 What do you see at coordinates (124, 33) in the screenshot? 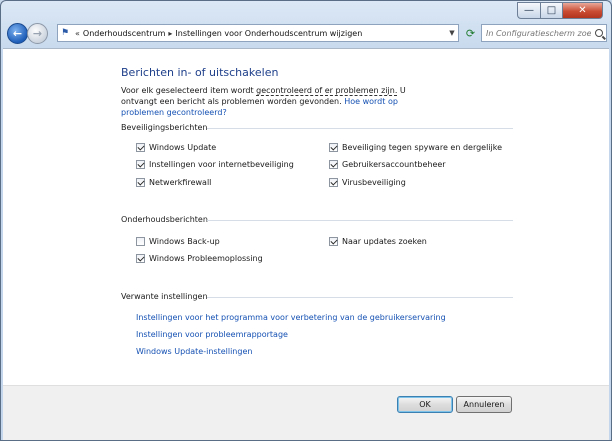
I see `breadcrumb-onderhoudscentrum: Onderhoudscentrum` at bounding box center [124, 33].